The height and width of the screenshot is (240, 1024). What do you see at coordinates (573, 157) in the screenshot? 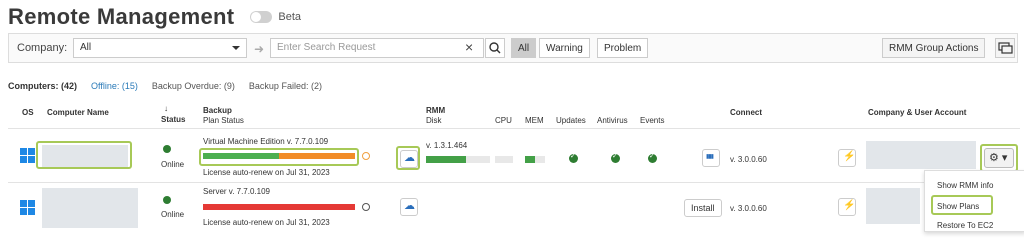
I see `updates-ok-icon` at bounding box center [573, 157].